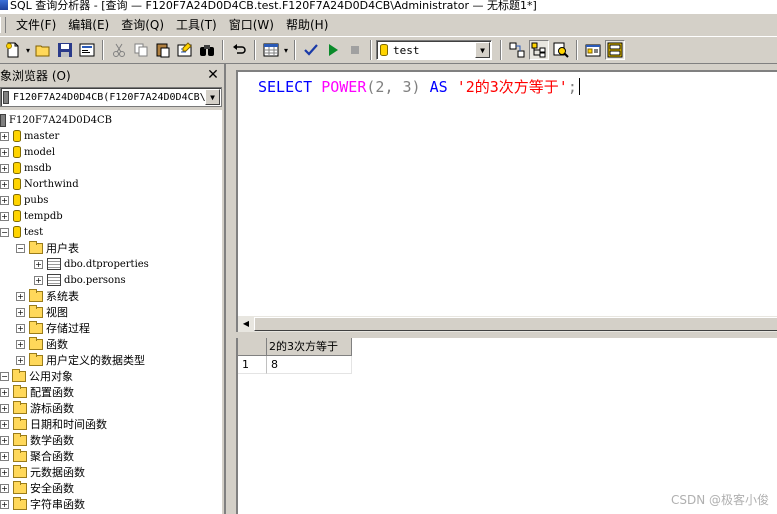  Describe the element at coordinates (252, 365) in the screenshot. I see `grid-row-header: 1` at that location.